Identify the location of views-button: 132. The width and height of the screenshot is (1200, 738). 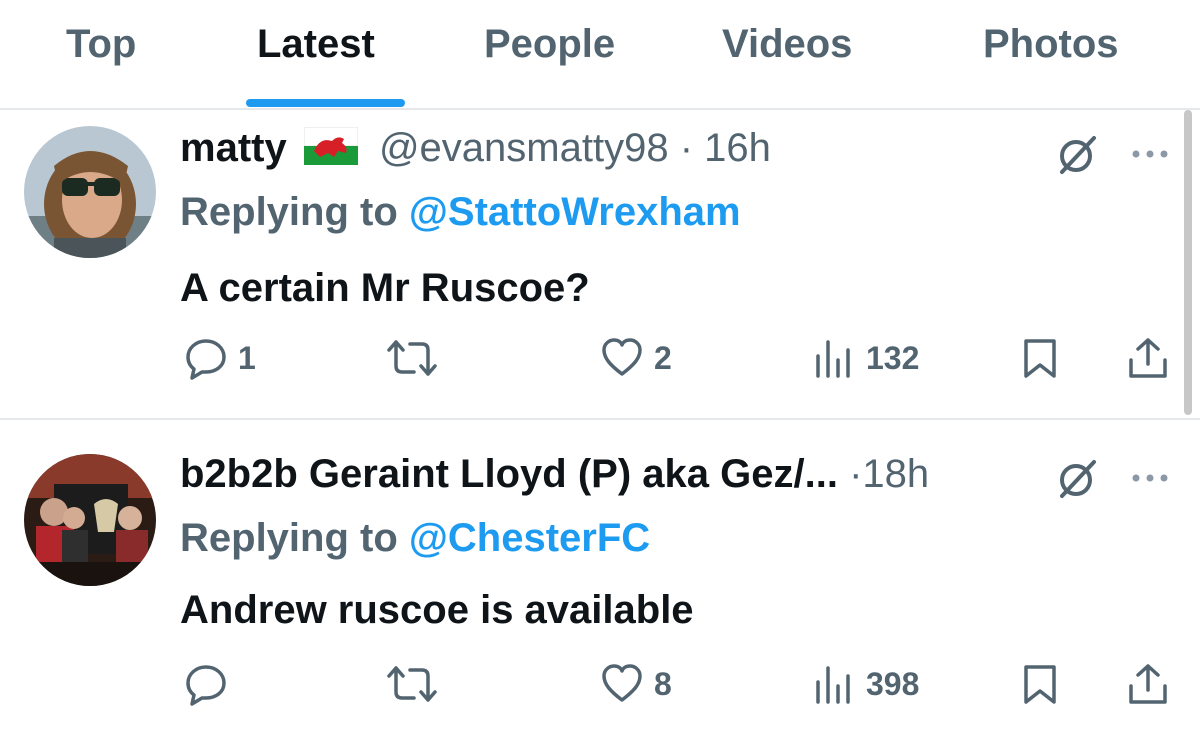
(865, 358).